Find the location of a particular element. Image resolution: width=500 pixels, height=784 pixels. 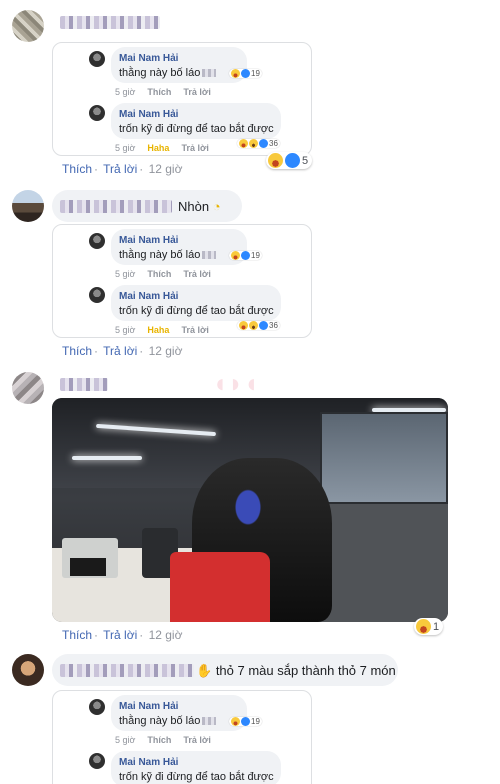

reaction-count: 1 is located at coordinates (429, 626).